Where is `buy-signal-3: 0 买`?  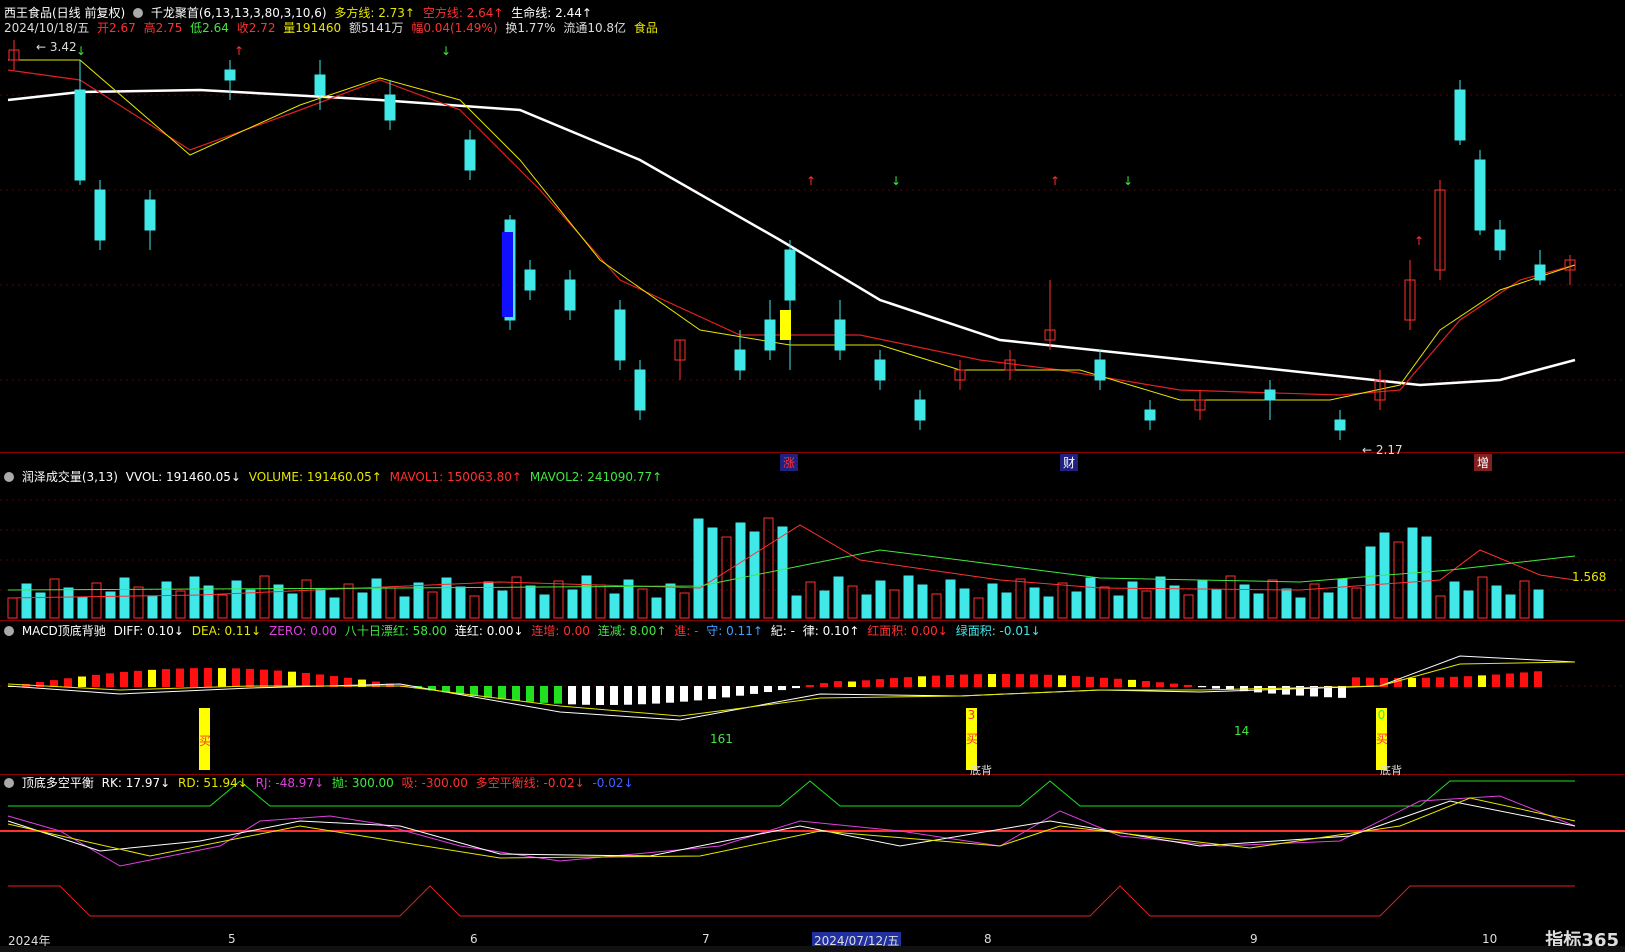 buy-signal-3: 0 买 is located at coordinates (1382, 739).